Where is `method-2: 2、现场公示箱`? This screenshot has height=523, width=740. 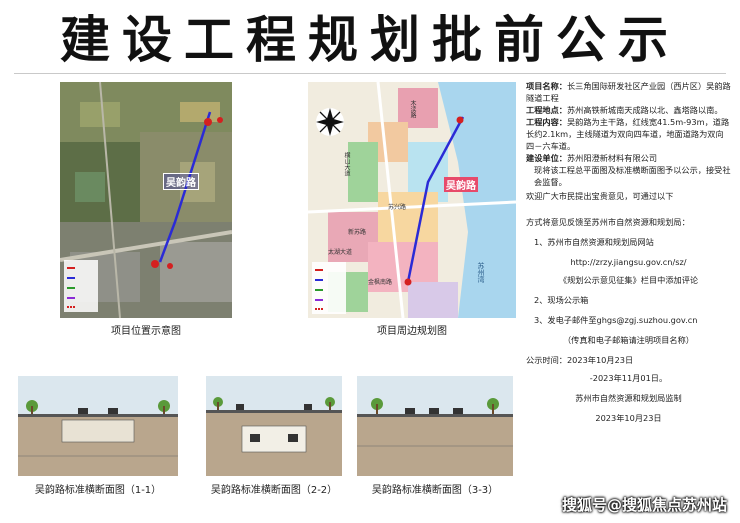
method-2: 2、现场公示箱 is located at coordinates (561, 300).